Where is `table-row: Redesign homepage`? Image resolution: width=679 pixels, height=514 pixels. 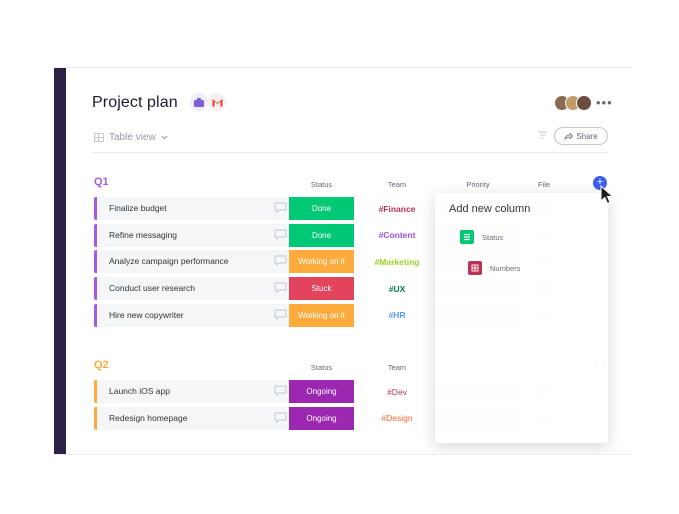
table-row: Redesign homepage is located at coordinates (193, 418).